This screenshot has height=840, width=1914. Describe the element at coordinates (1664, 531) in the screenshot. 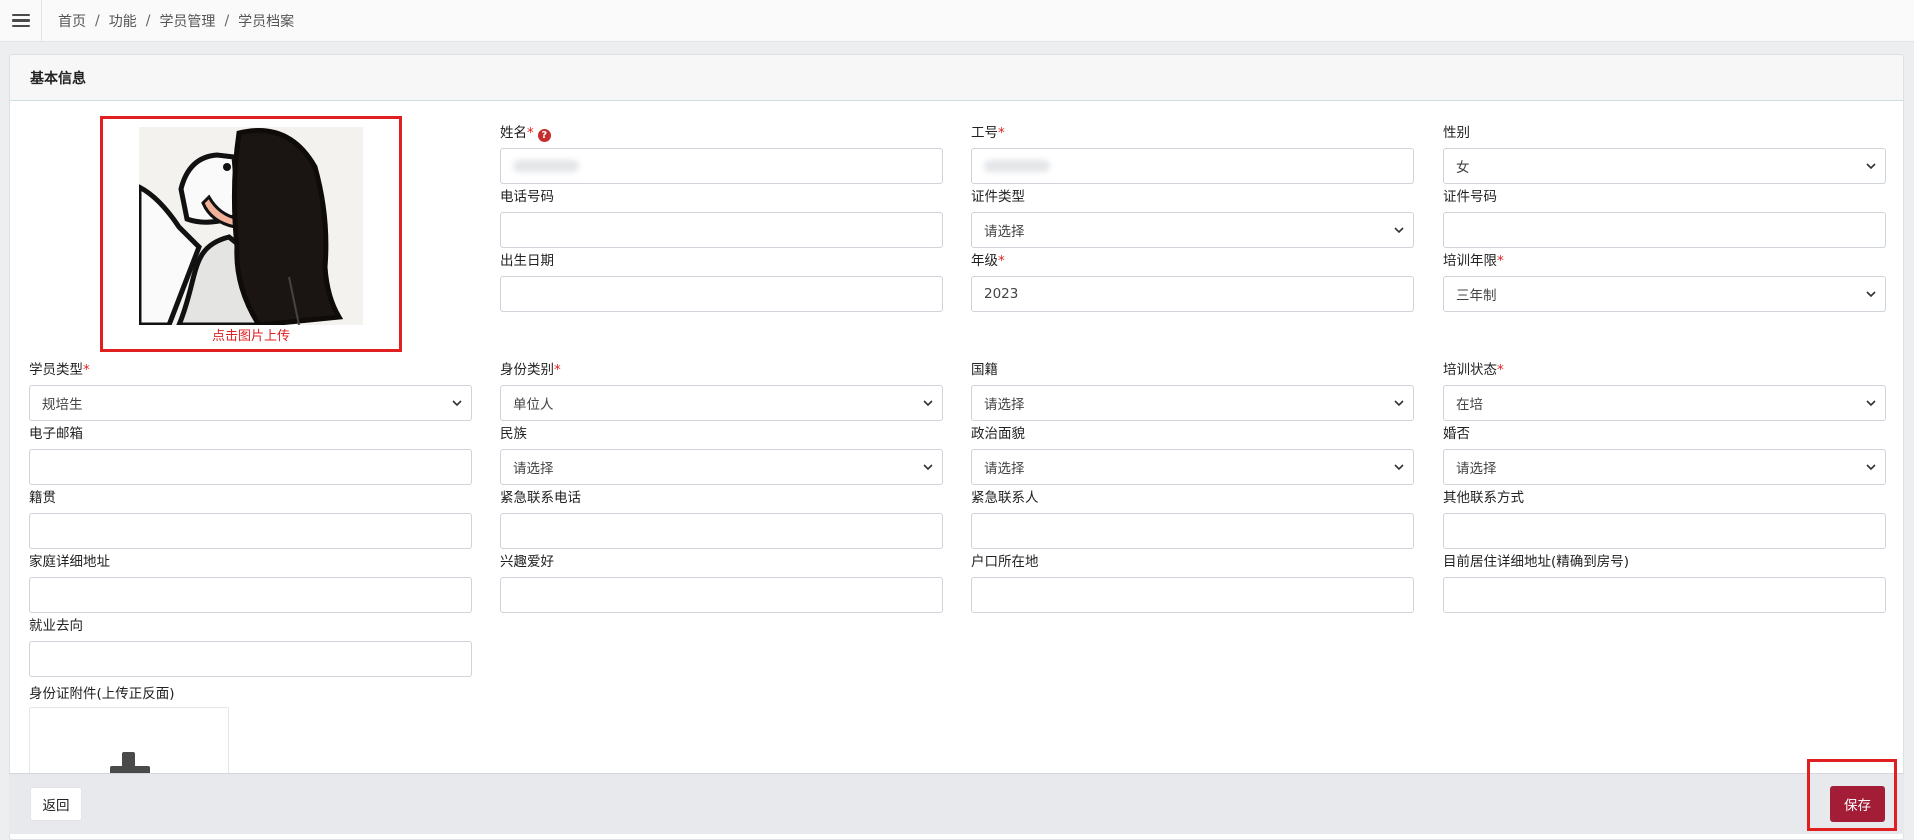

I see `other-contact-input` at that location.